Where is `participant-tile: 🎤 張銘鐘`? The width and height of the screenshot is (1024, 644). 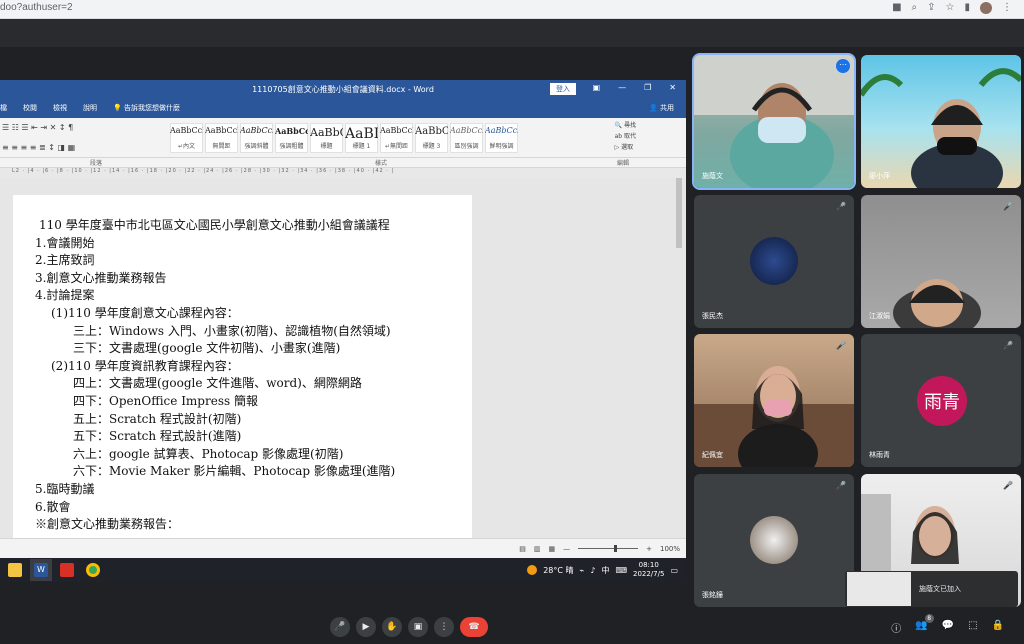 participant-tile: 🎤 張銘鐘 is located at coordinates (774, 540).